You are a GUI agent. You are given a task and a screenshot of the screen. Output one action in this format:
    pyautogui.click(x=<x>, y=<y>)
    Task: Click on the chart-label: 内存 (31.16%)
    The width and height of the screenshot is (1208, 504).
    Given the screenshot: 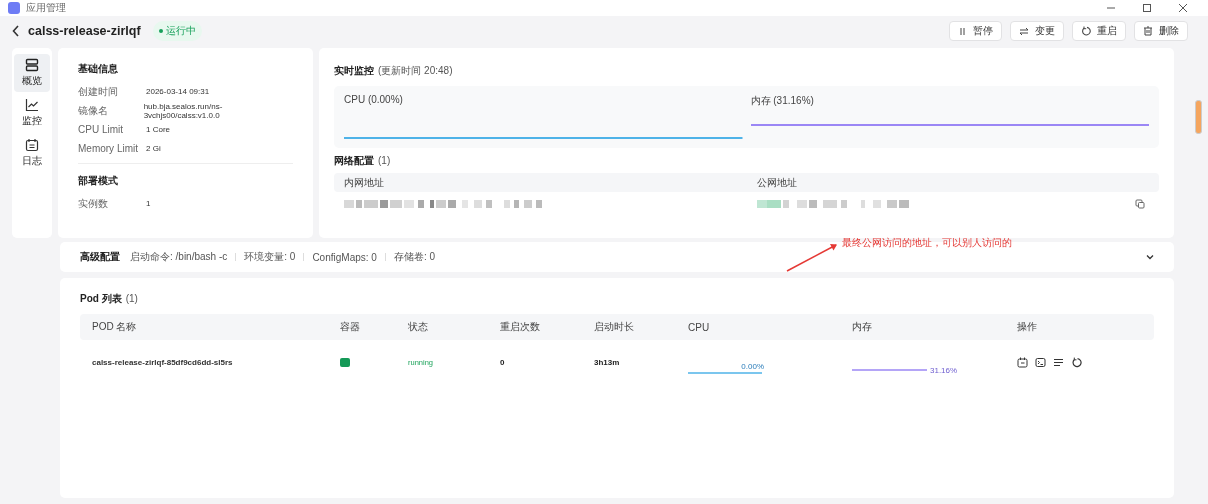 What is the action you would take?
    pyautogui.click(x=782, y=101)
    